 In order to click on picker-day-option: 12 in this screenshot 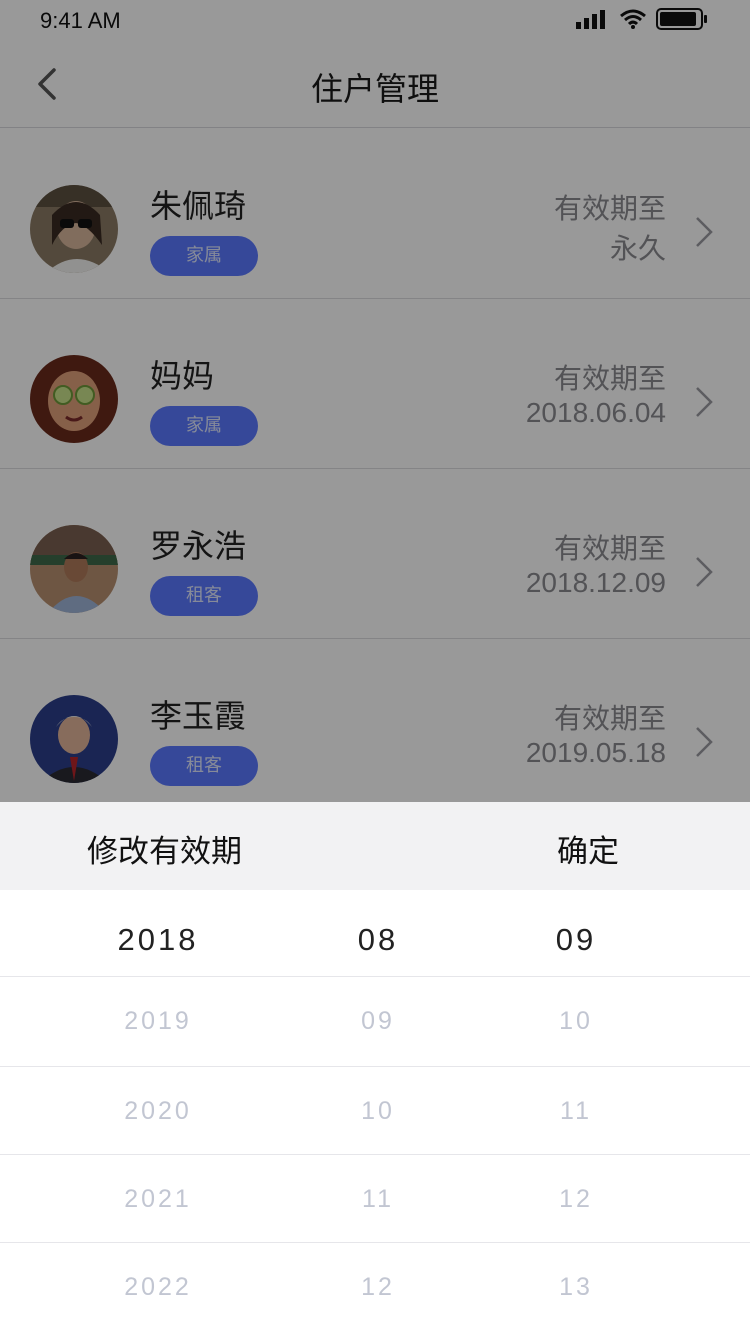, I will do `click(576, 1199)`.